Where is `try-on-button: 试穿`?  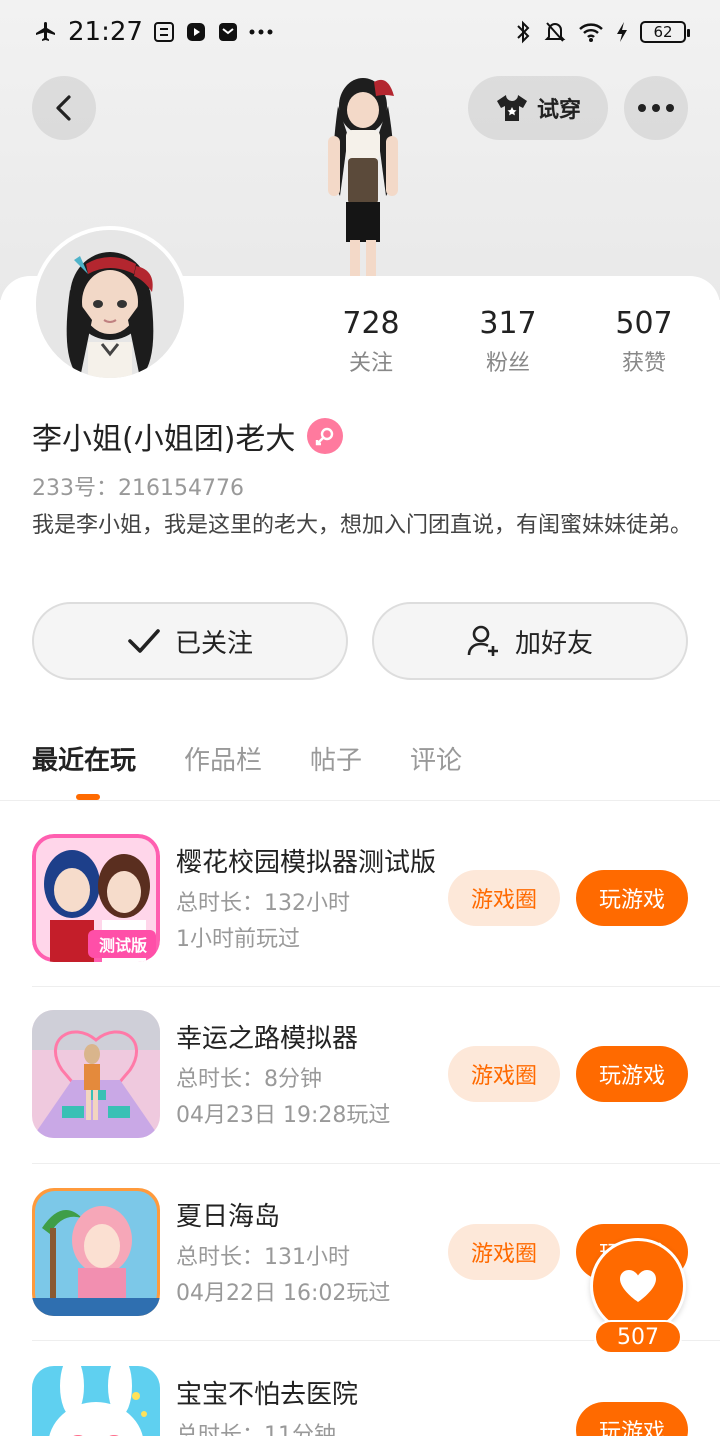
try-on-button: 试穿 is located at coordinates (538, 108).